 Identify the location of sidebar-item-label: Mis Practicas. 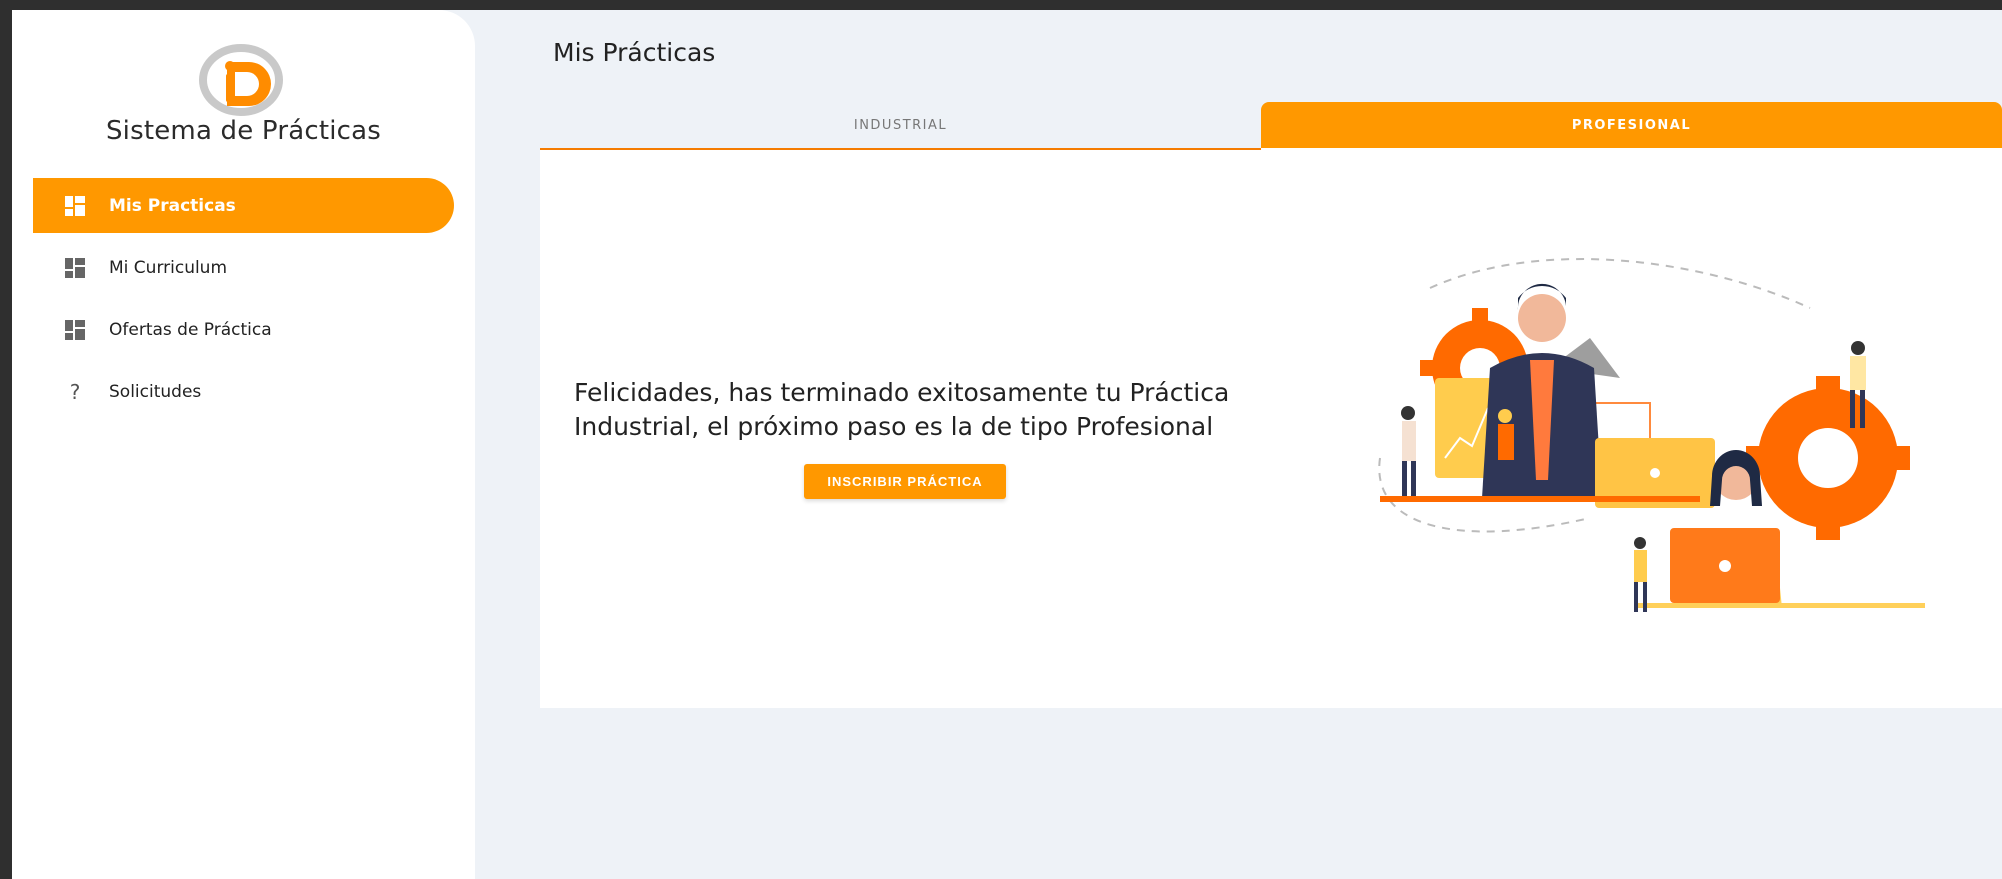
(172, 205).